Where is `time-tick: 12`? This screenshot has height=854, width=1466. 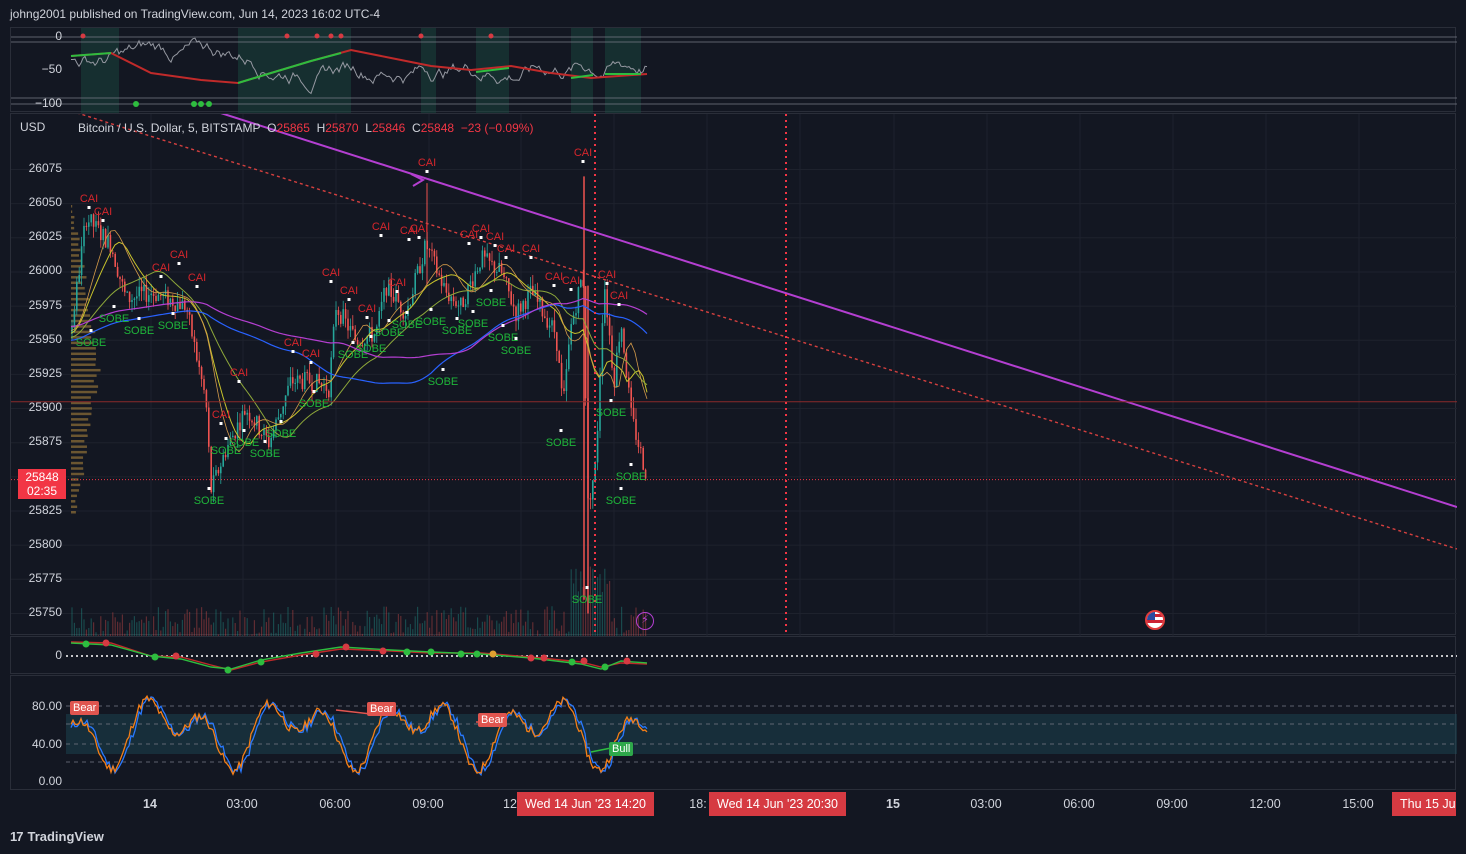 time-tick: 12 is located at coordinates (510, 804).